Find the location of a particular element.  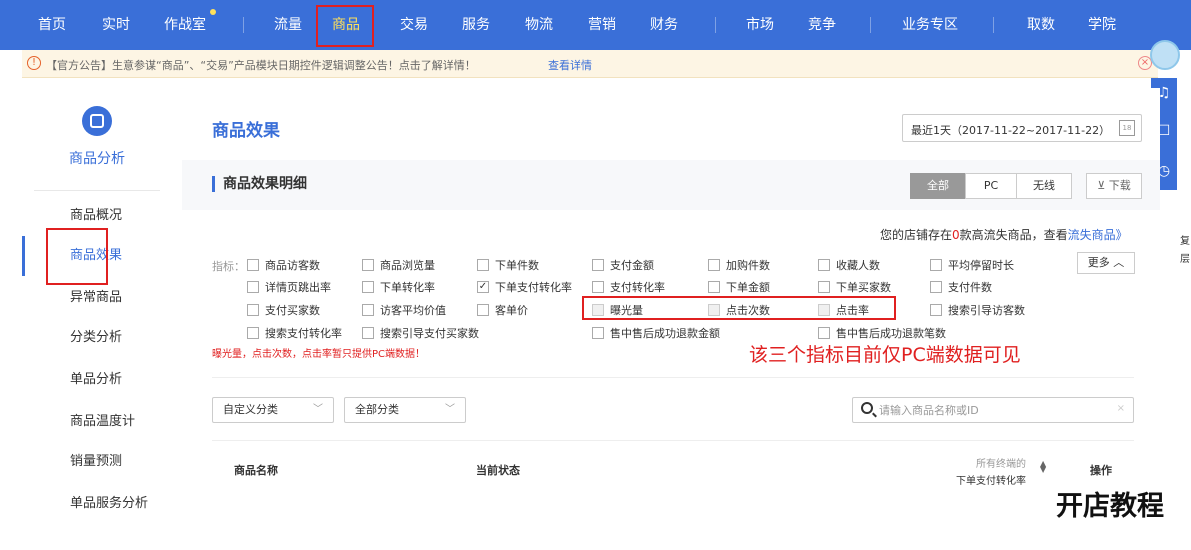

checkbox-checked-icon: ✓ is located at coordinates (483, 287).